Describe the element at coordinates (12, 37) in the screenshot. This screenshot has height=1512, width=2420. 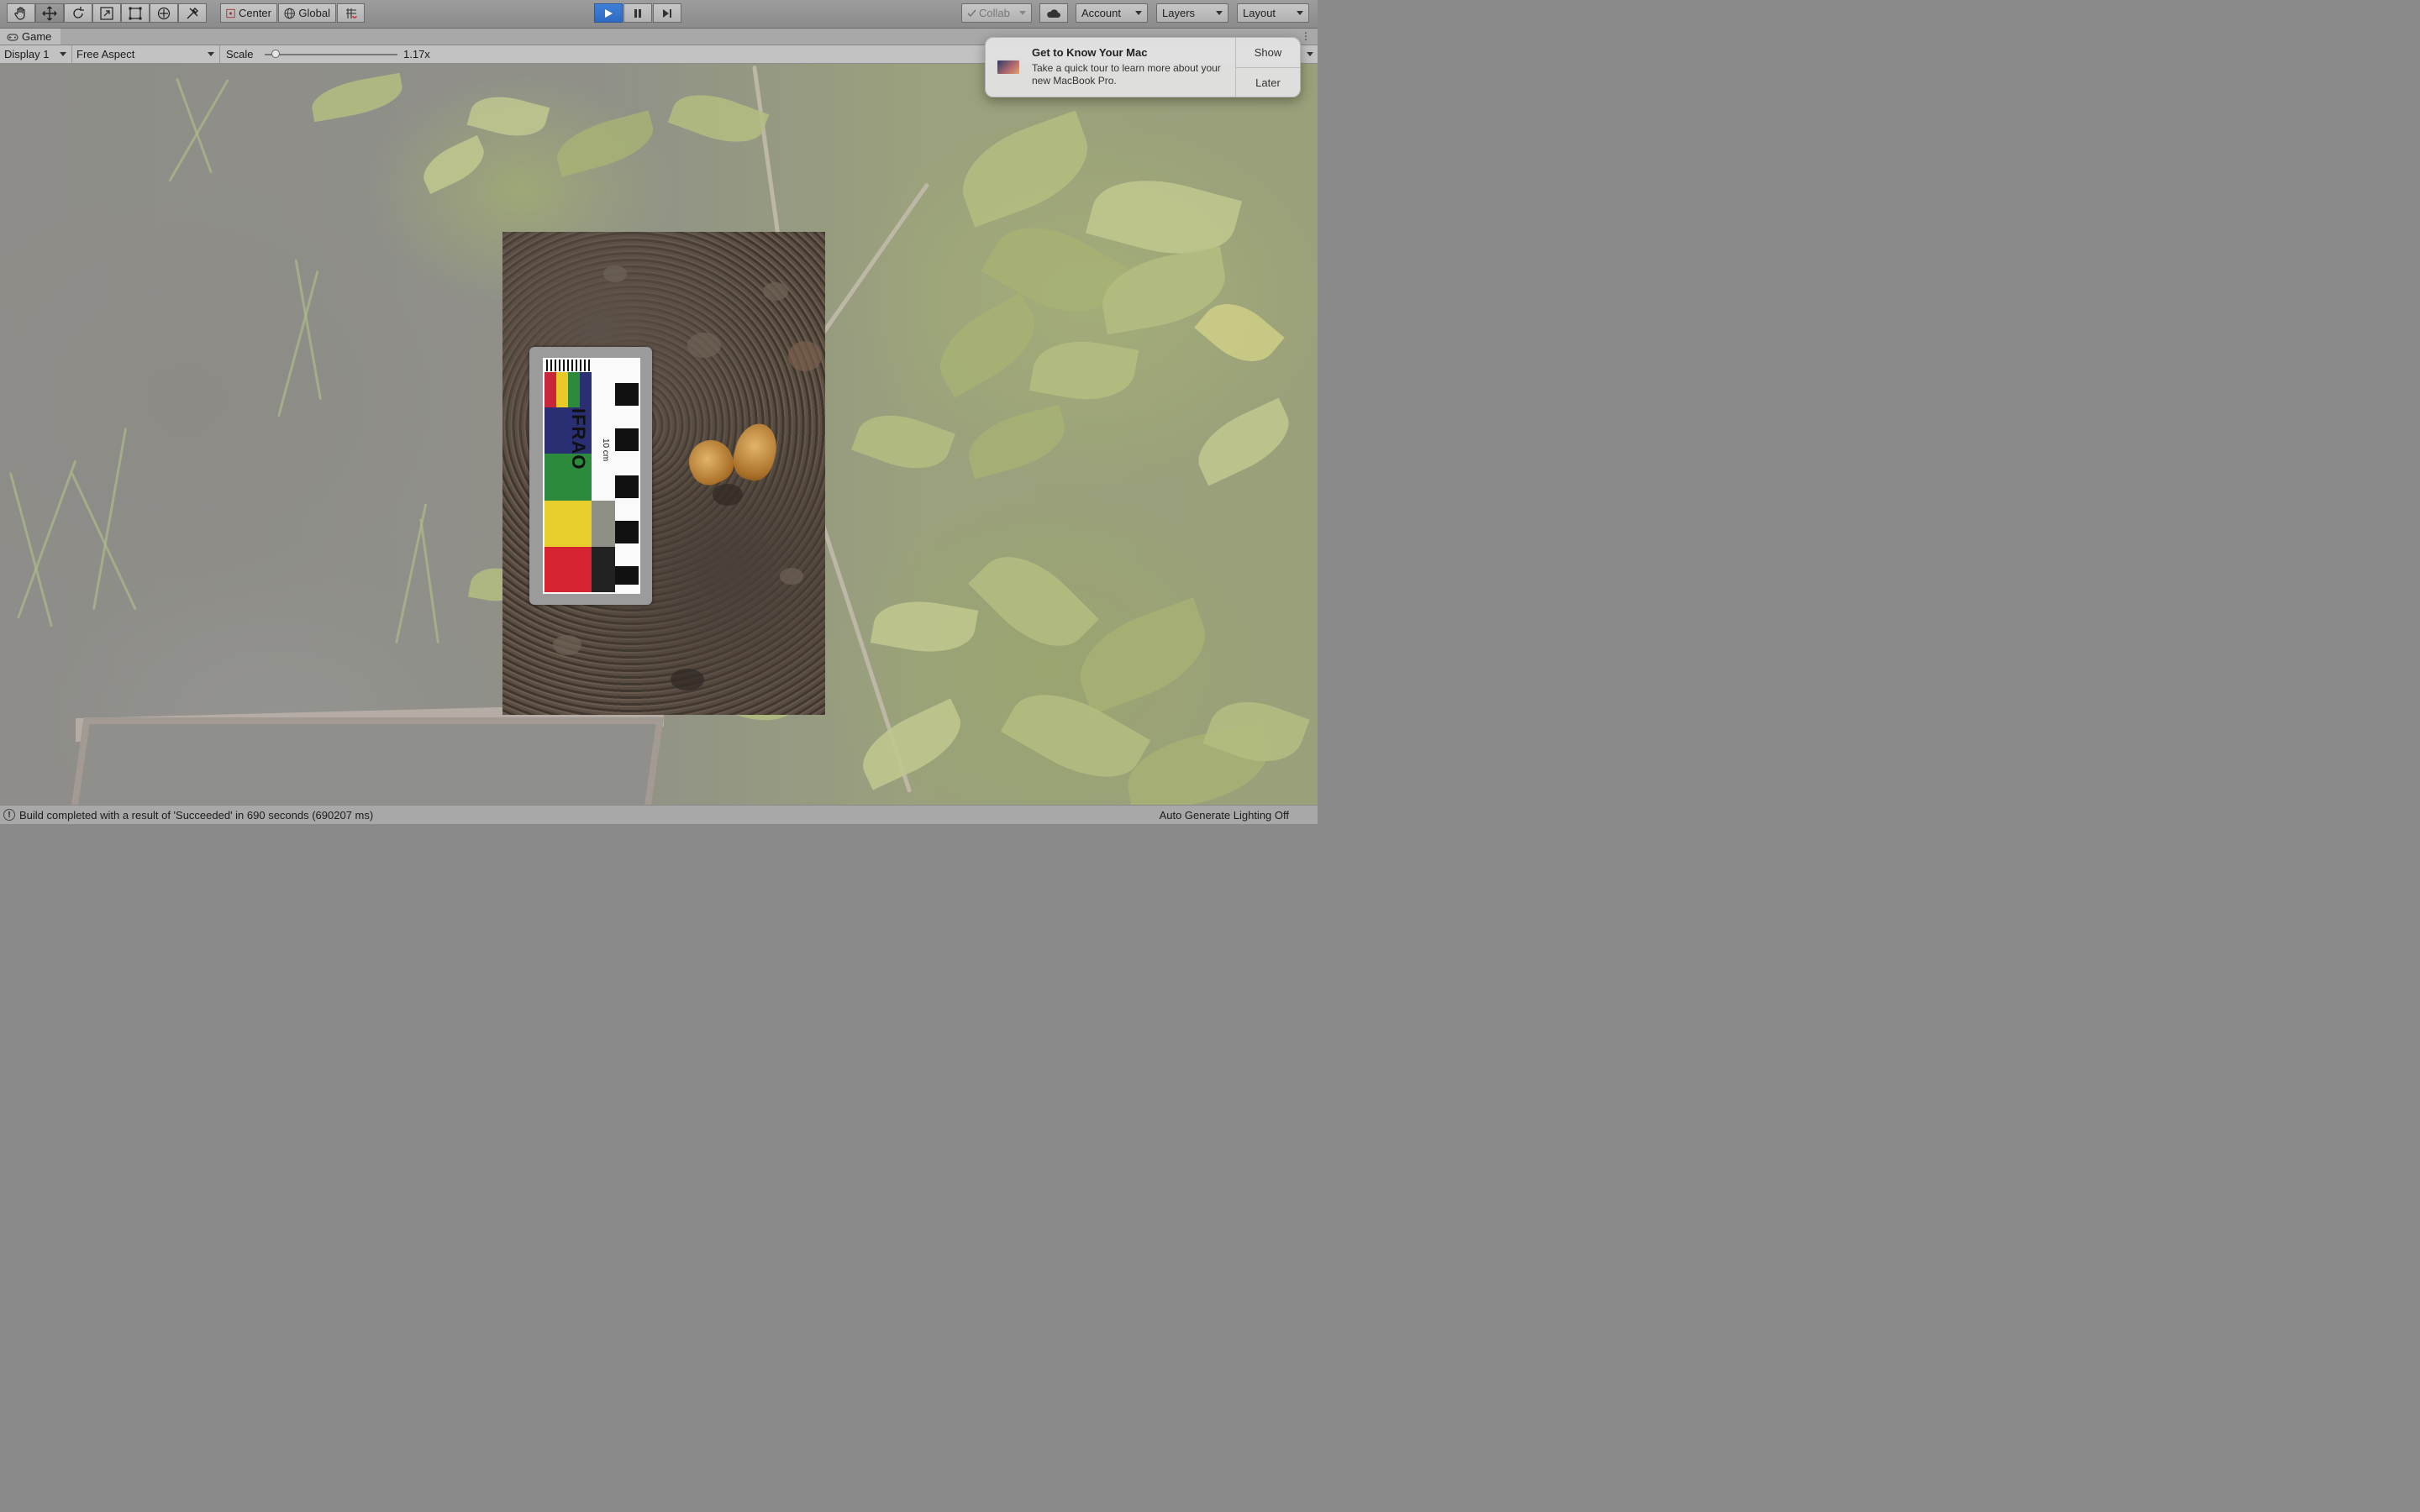
I see `gamepad-icon` at that location.